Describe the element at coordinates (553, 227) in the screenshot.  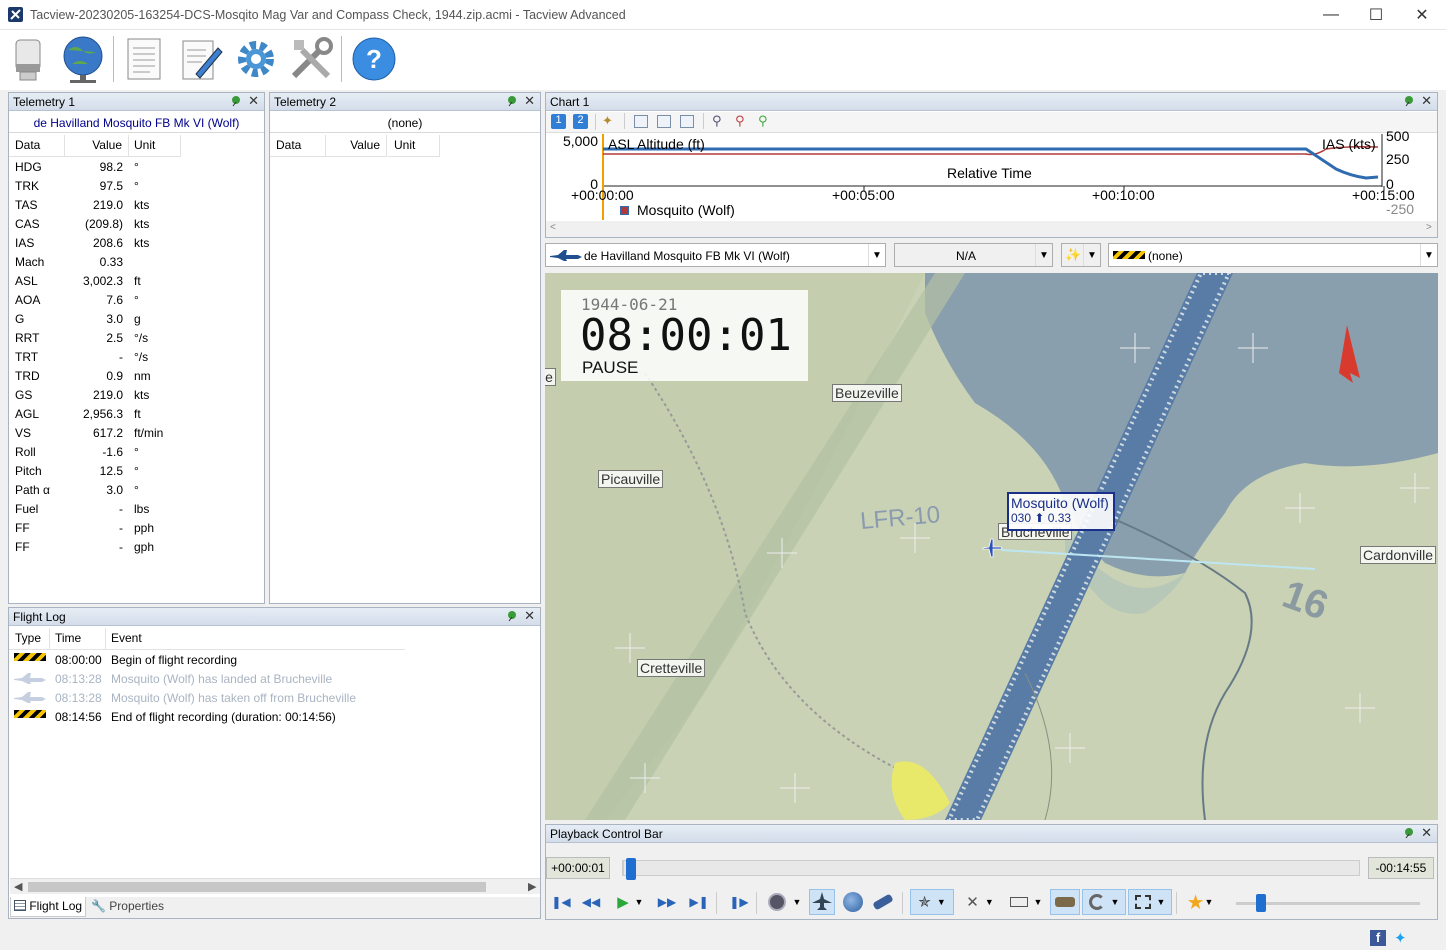
I see `scroll-left-icon: <` at that location.